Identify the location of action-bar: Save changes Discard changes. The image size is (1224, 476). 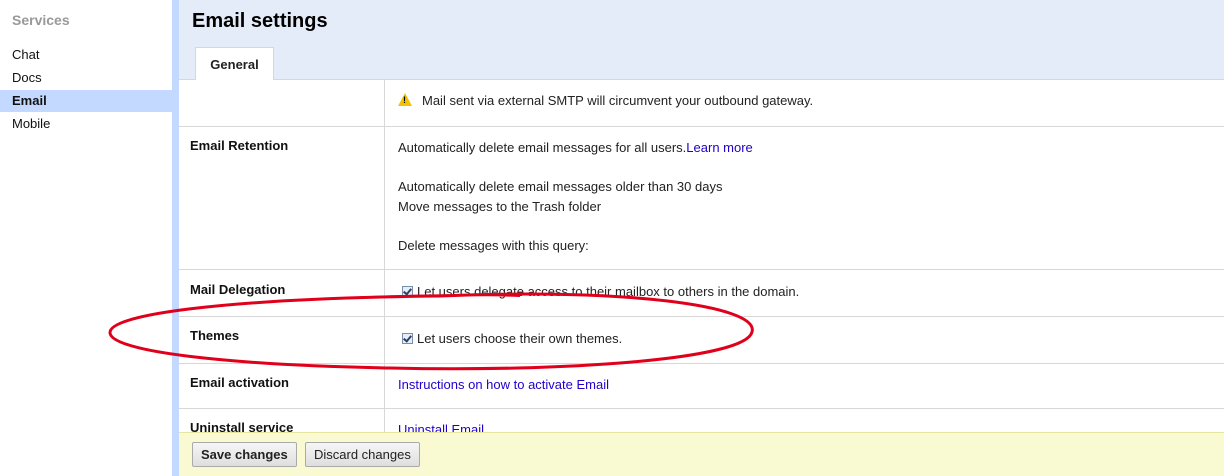
(701, 454).